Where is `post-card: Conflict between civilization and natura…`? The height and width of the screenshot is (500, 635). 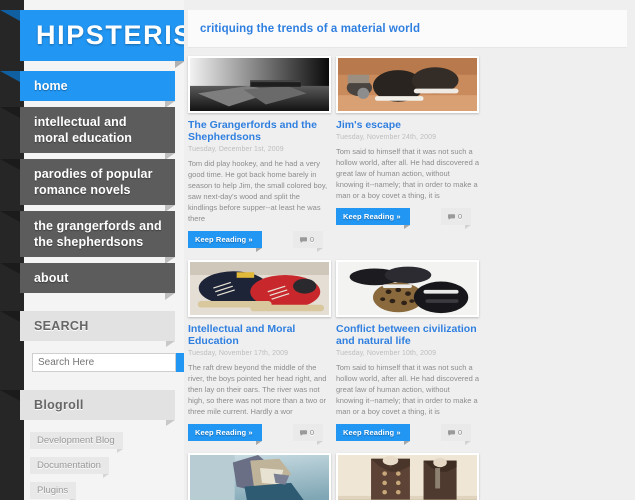 post-card: Conflict between civilization and natura… is located at coordinates (407, 352).